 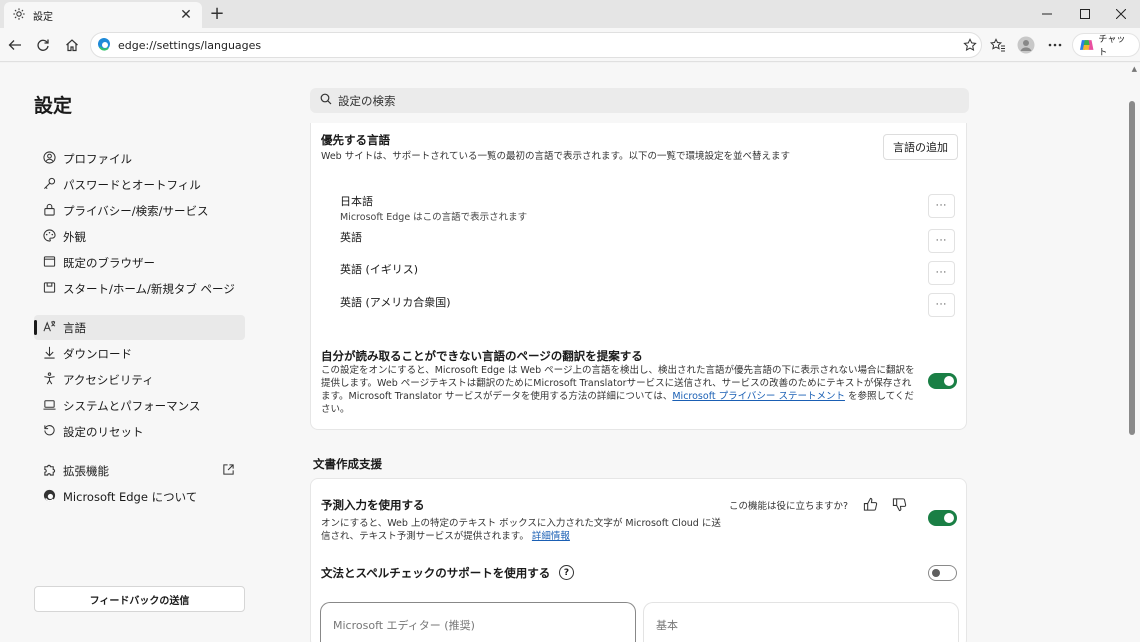 I want to click on thumbs-down-icon, so click(x=899, y=504).